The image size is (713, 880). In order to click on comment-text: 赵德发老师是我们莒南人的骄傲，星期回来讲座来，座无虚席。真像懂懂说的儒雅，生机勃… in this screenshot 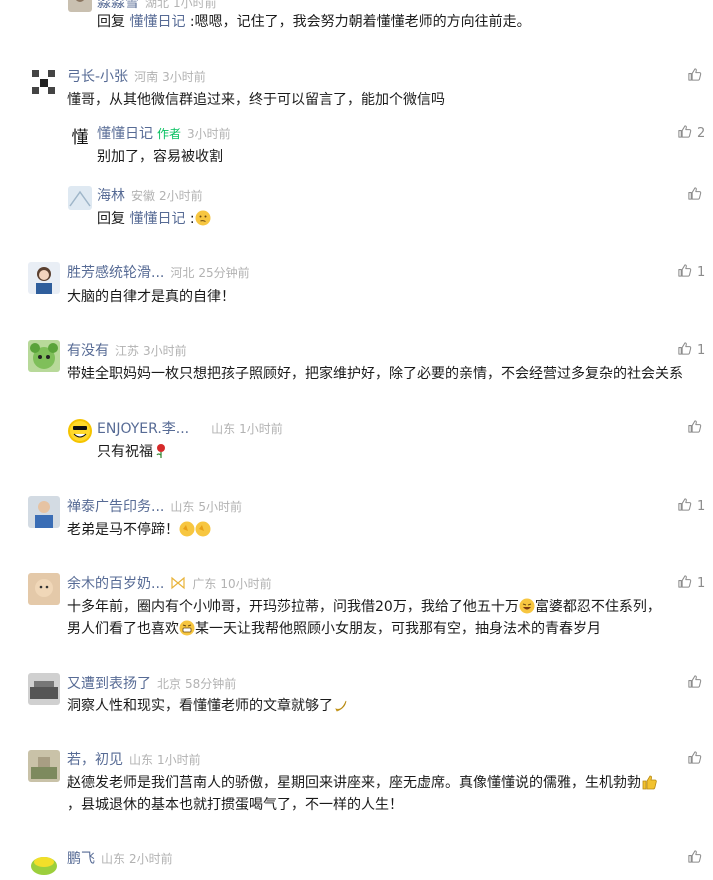, I will do `click(362, 783)`.